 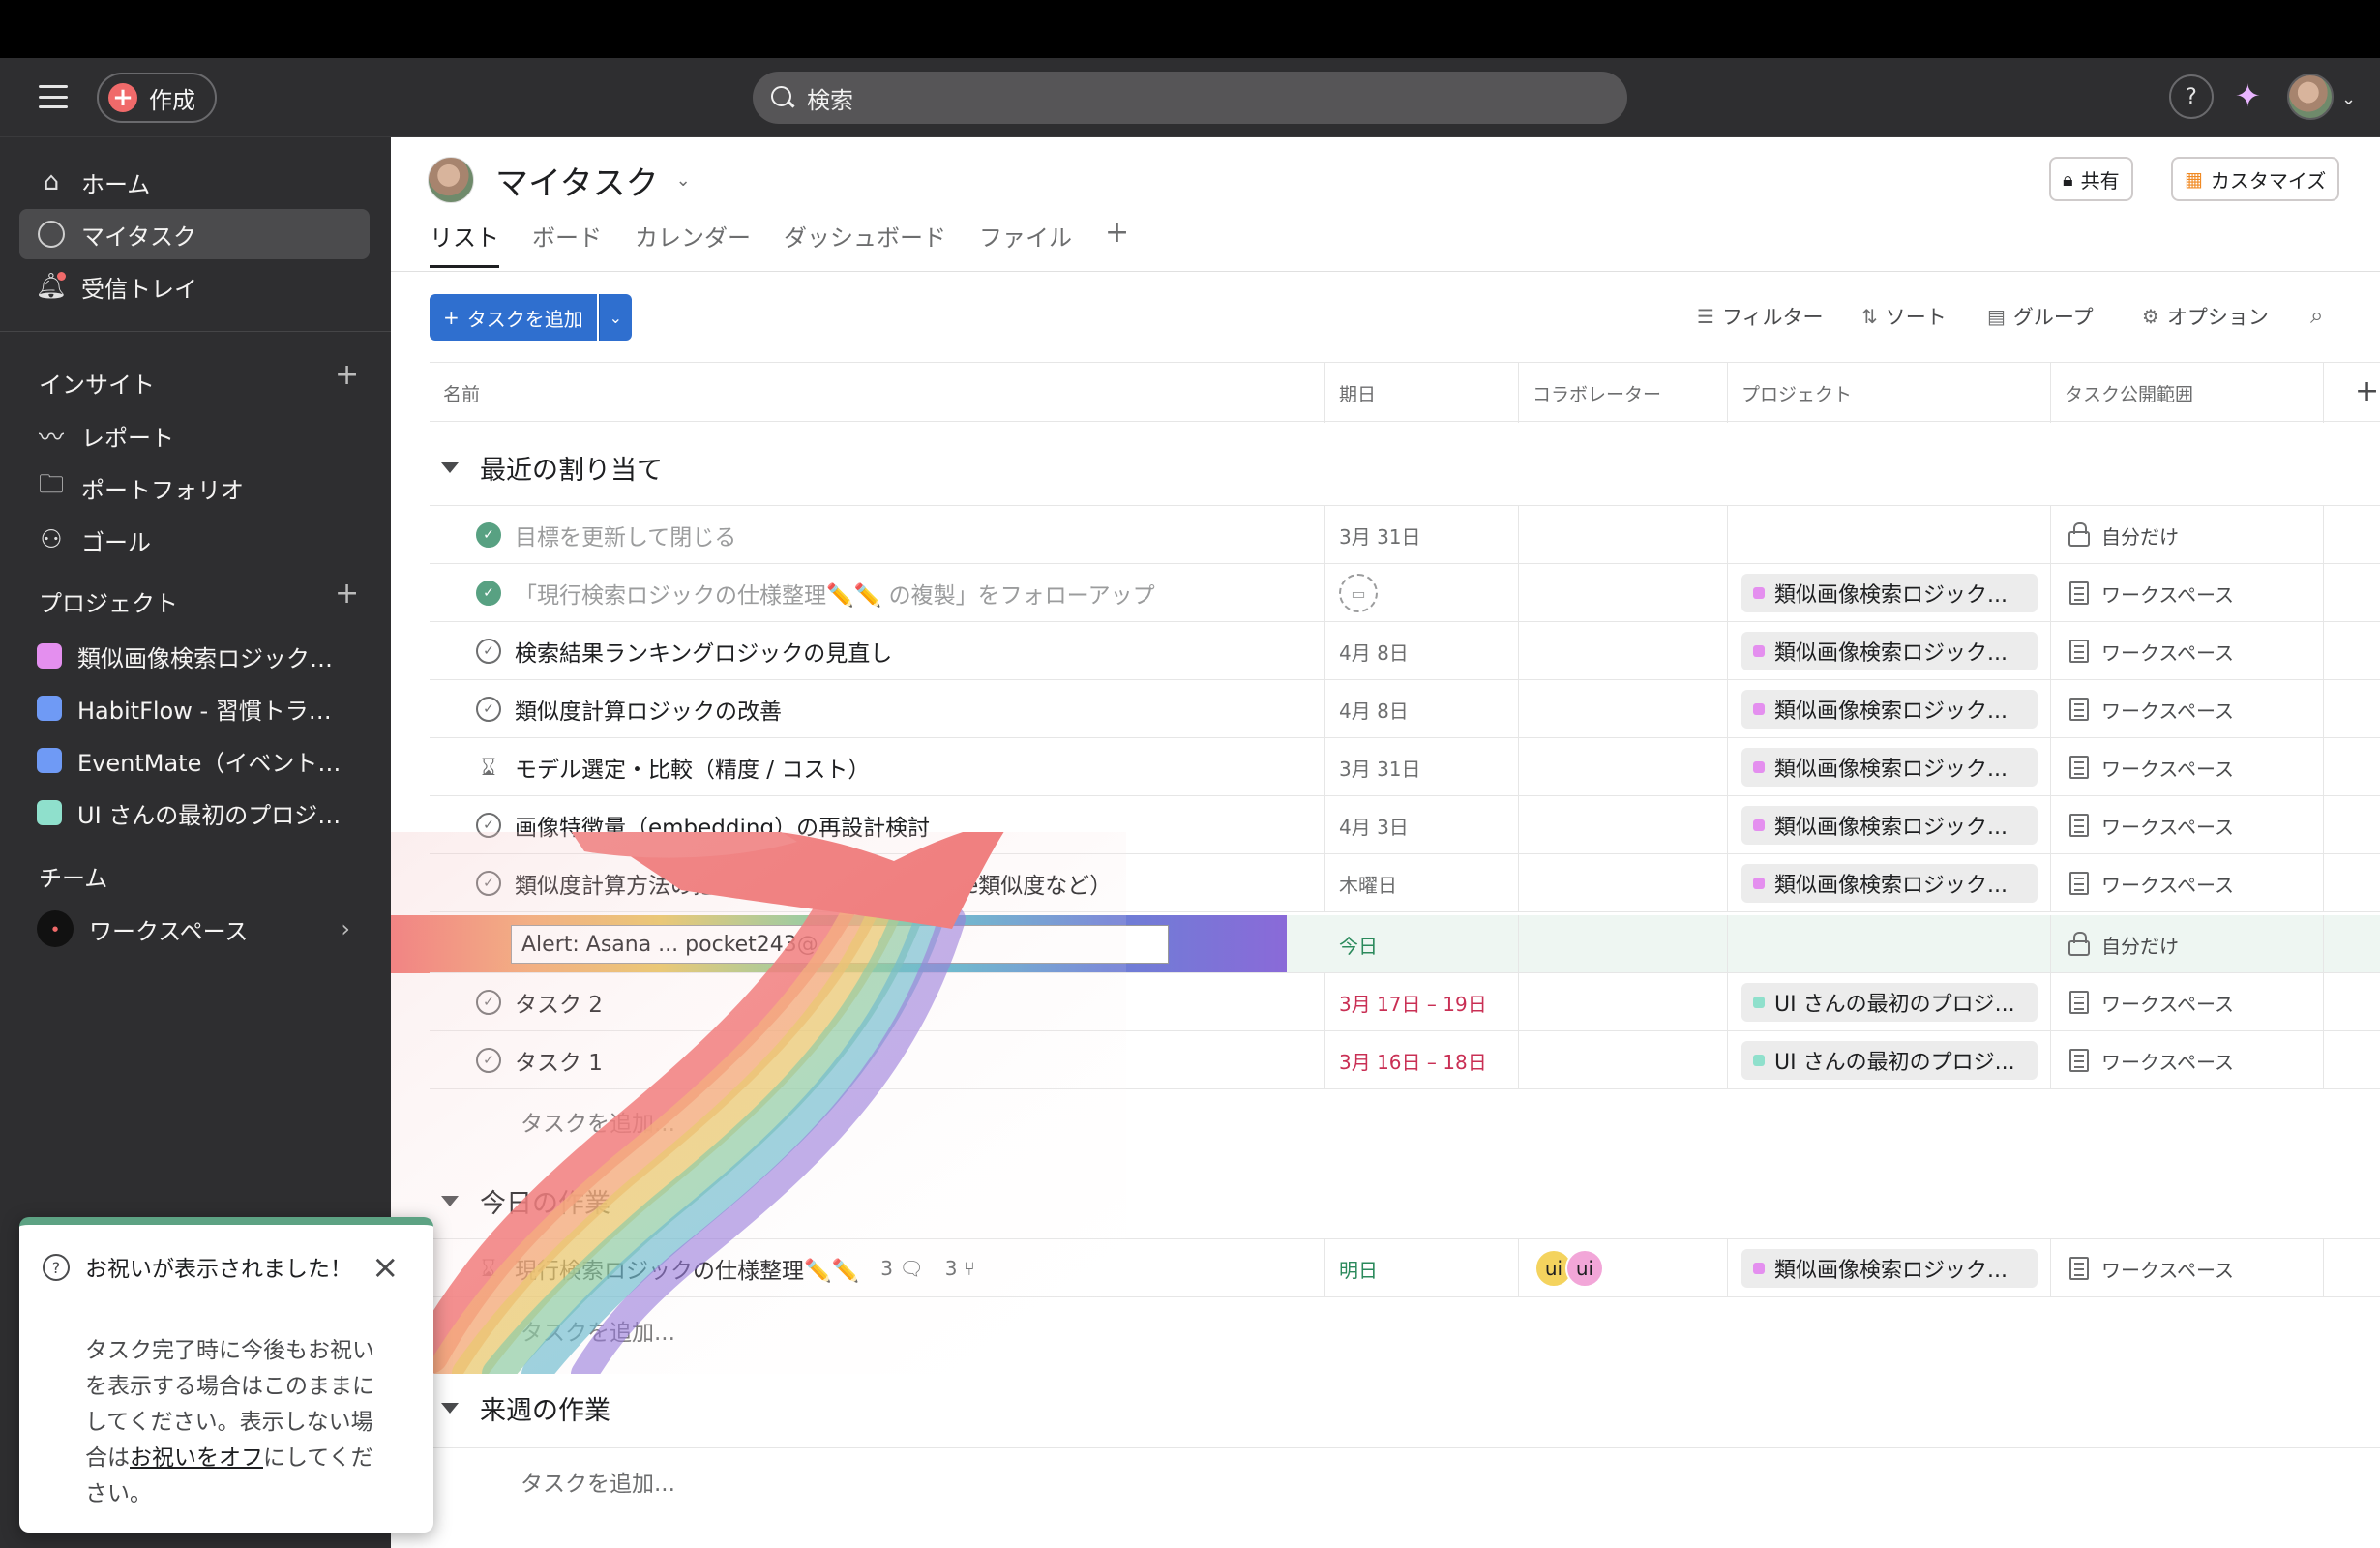 I want to click on table-row: 今日 自分だけ, so click(x=1405, y=944).